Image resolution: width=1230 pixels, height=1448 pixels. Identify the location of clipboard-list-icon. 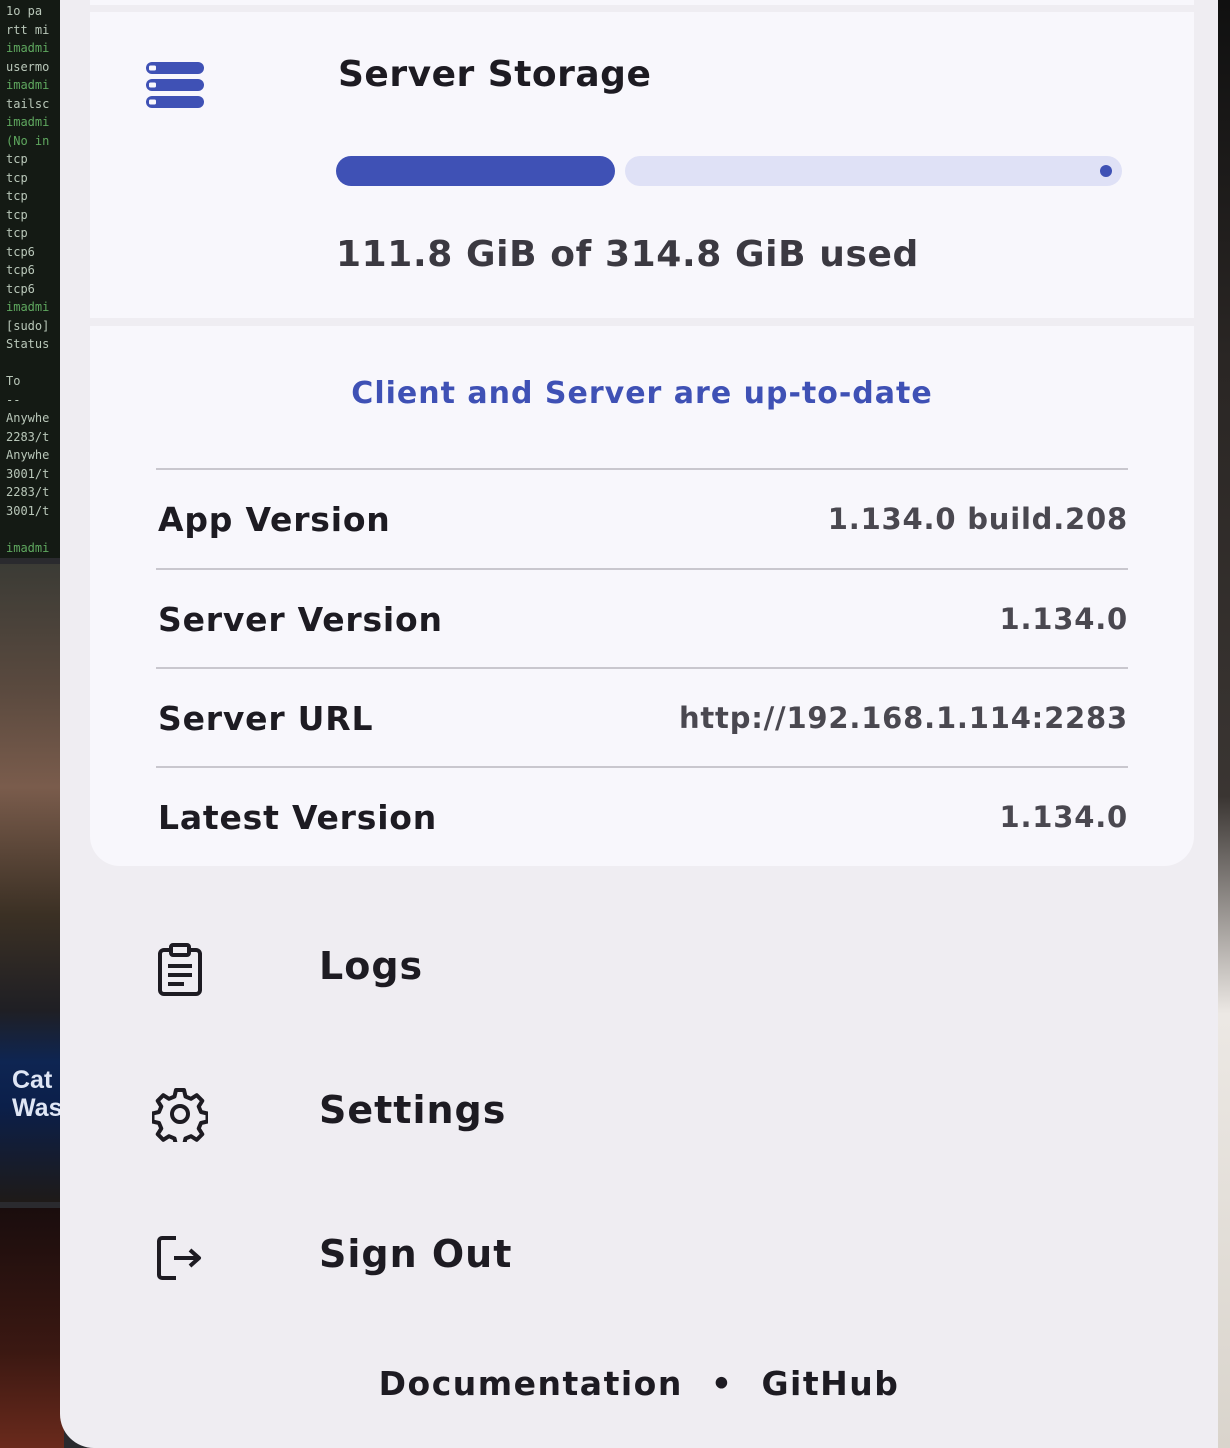
(180, 969).